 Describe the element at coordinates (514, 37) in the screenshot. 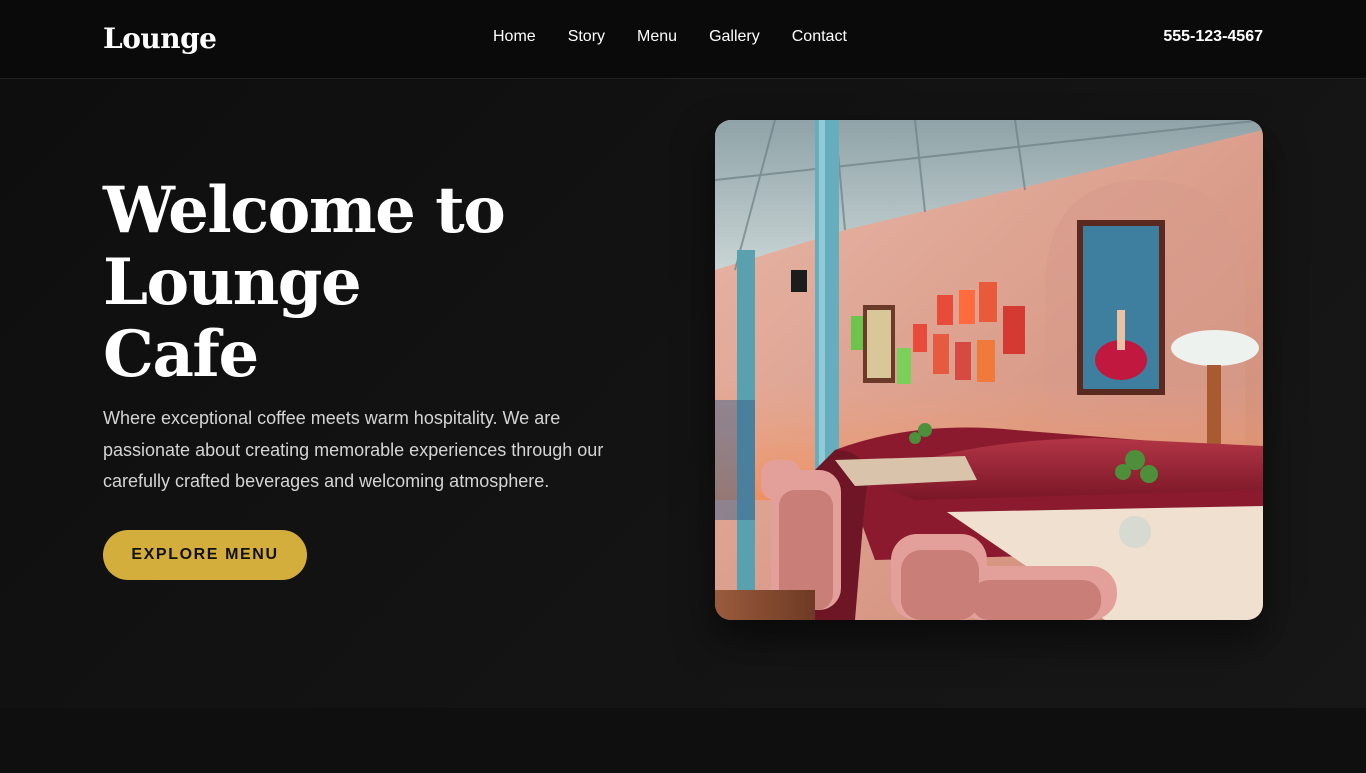

I see `nav-link-home: Home` at that location.